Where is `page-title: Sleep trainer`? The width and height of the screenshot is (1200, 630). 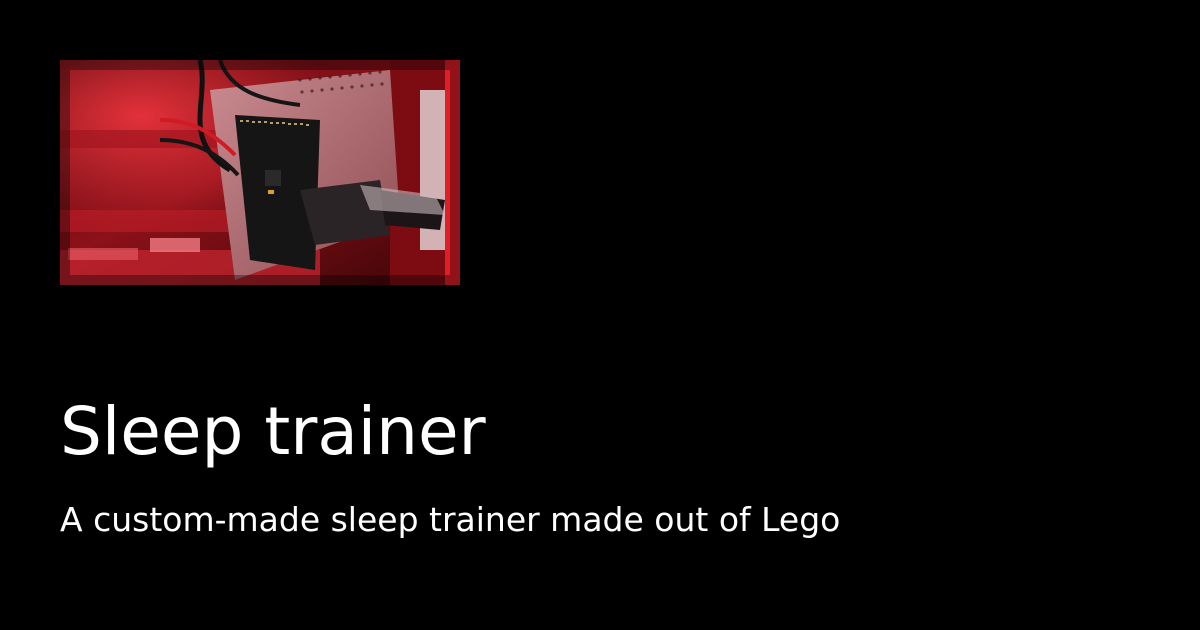
page-title: Sleep trainer is located at coordinates (273, 431).